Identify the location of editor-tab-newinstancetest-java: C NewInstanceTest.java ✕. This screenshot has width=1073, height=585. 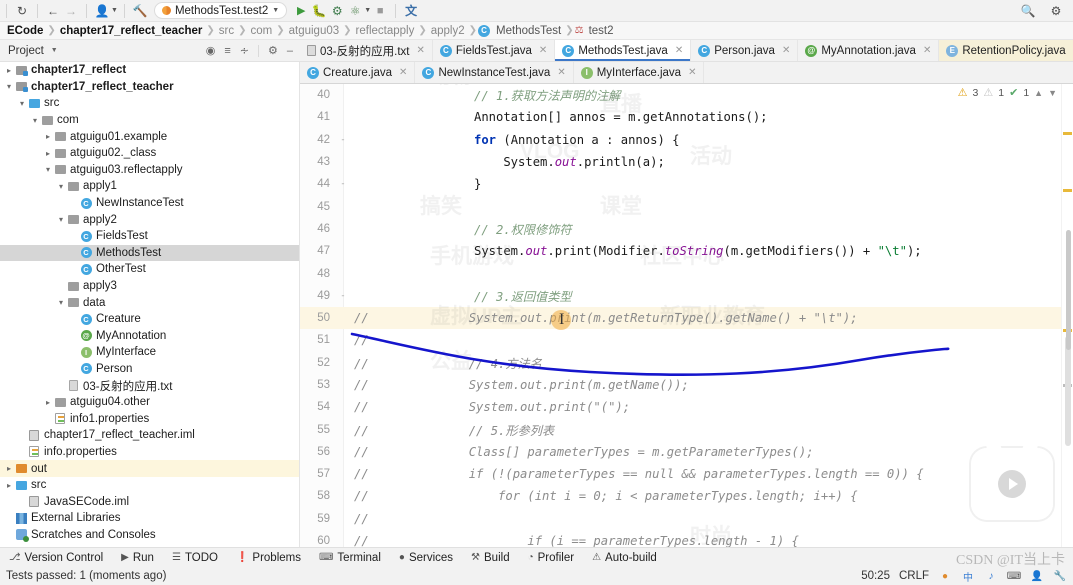
(494, 72).